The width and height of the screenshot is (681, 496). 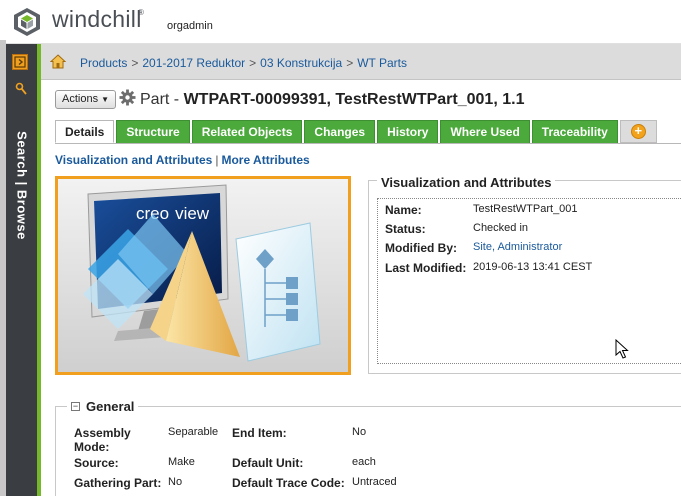 I want to click on link-more-attributes: More Attributes, so click(x=265, y=160).